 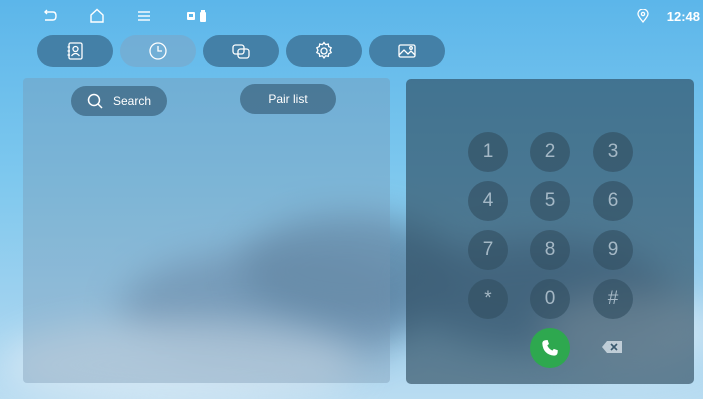 I want to click on call-button, so click(x=550, y=348).